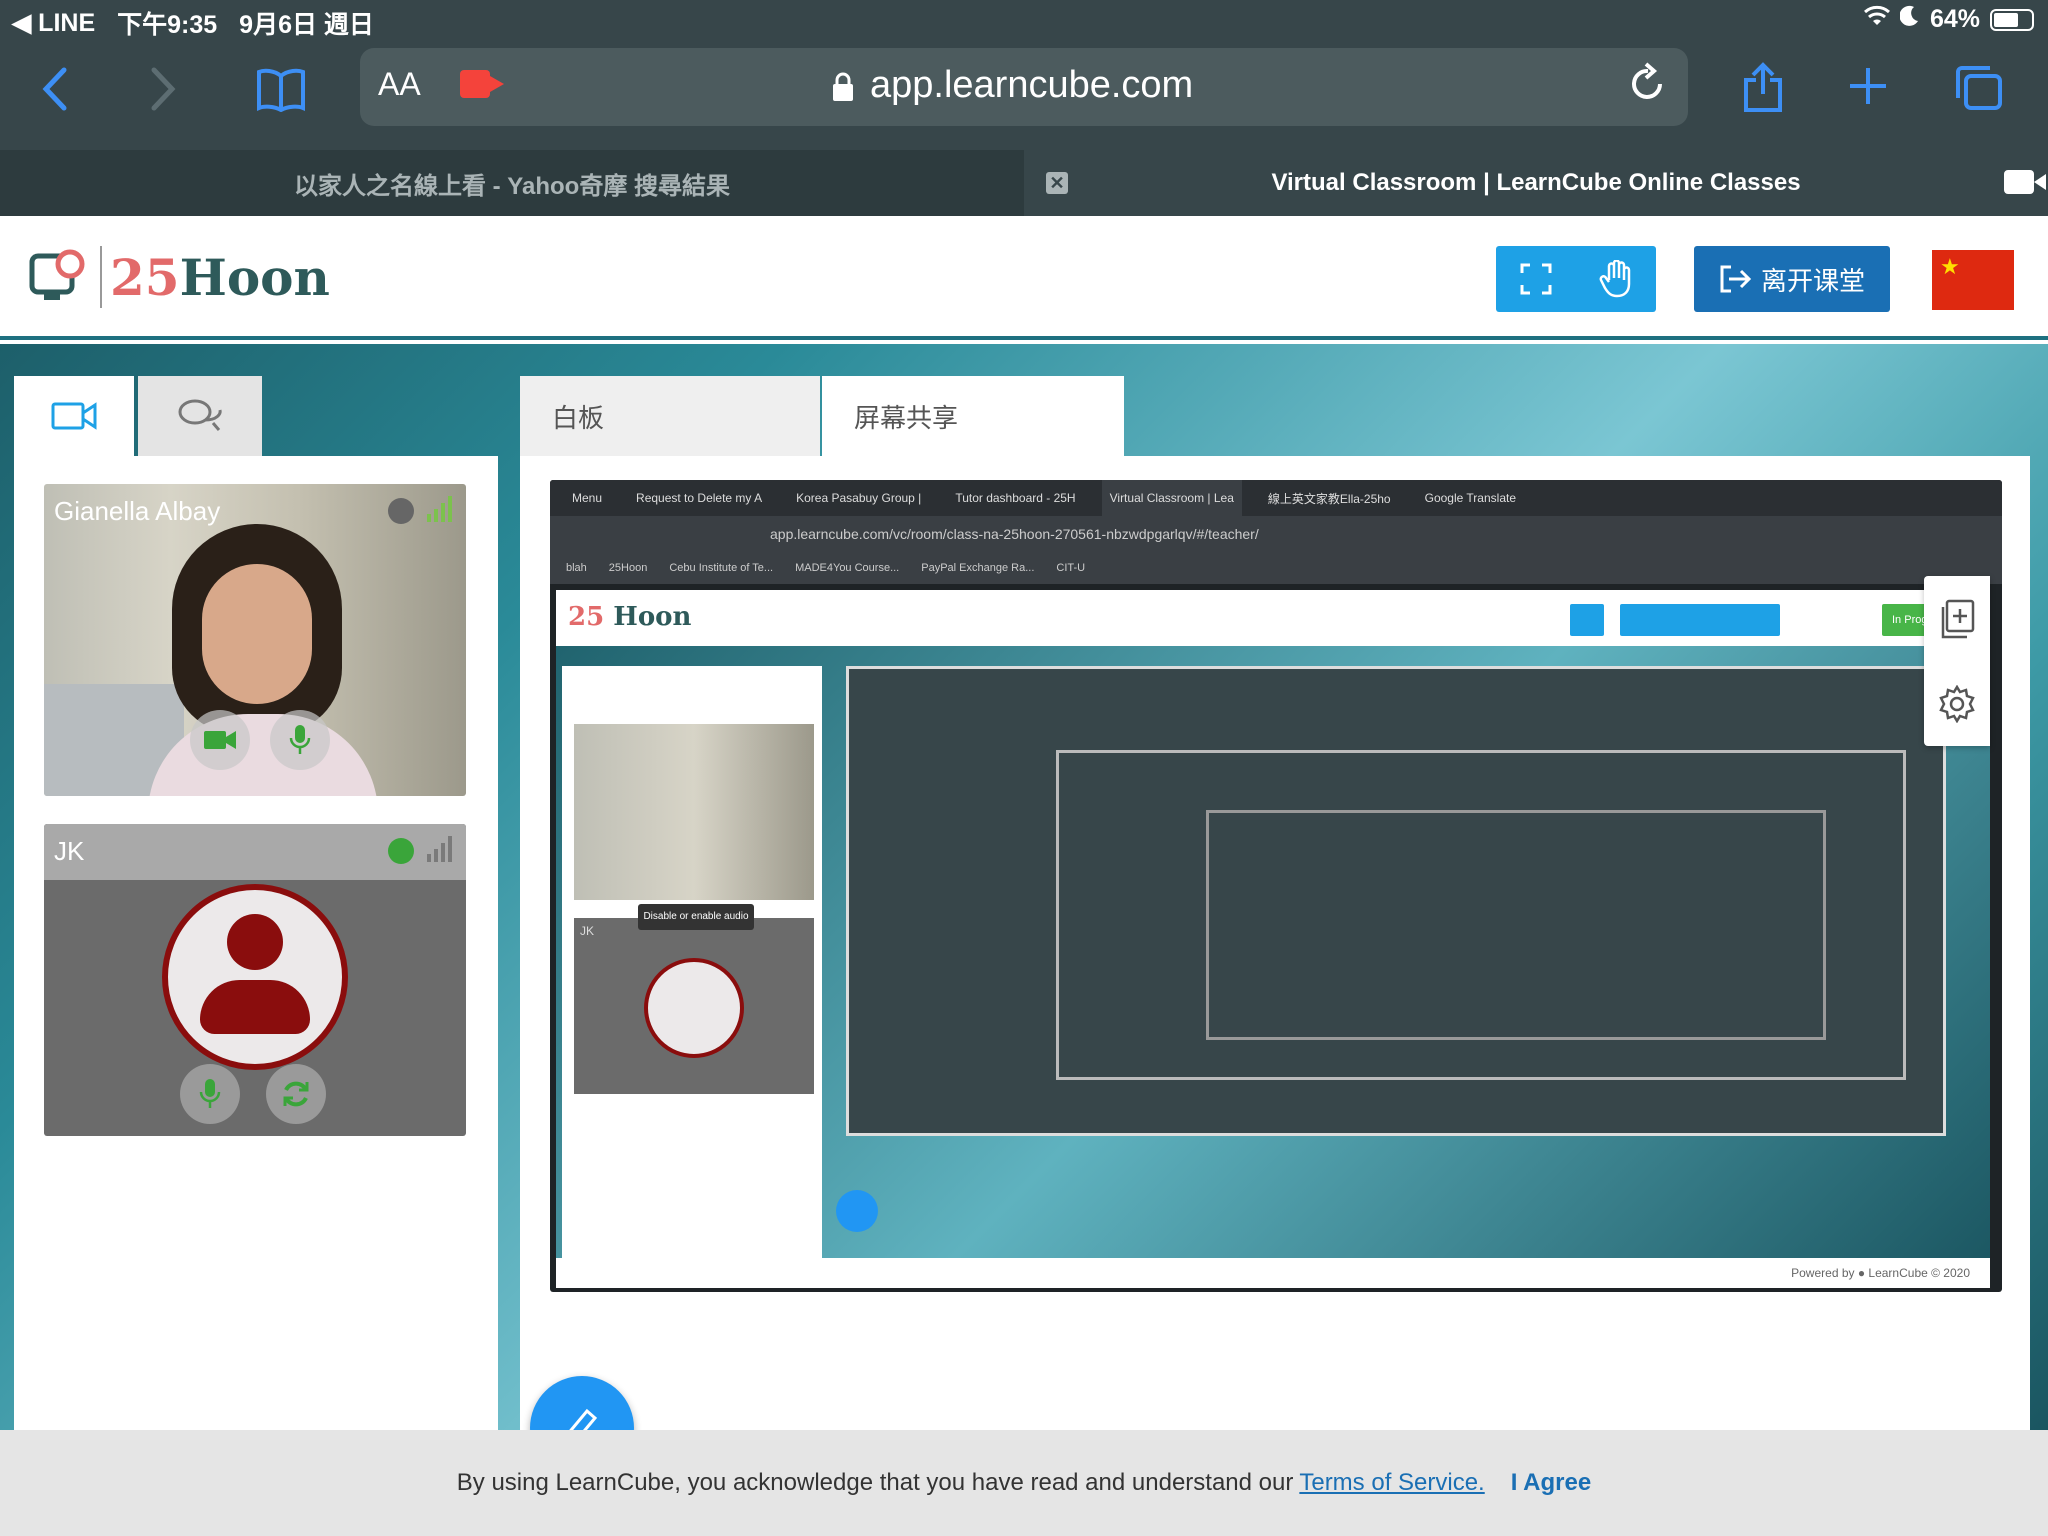 The image size is (2048, 1536). What do you see at coordinates (1973, 280) in the screenshot?
I see `language-flag-button: ★` at bounding box center [1973, 280].